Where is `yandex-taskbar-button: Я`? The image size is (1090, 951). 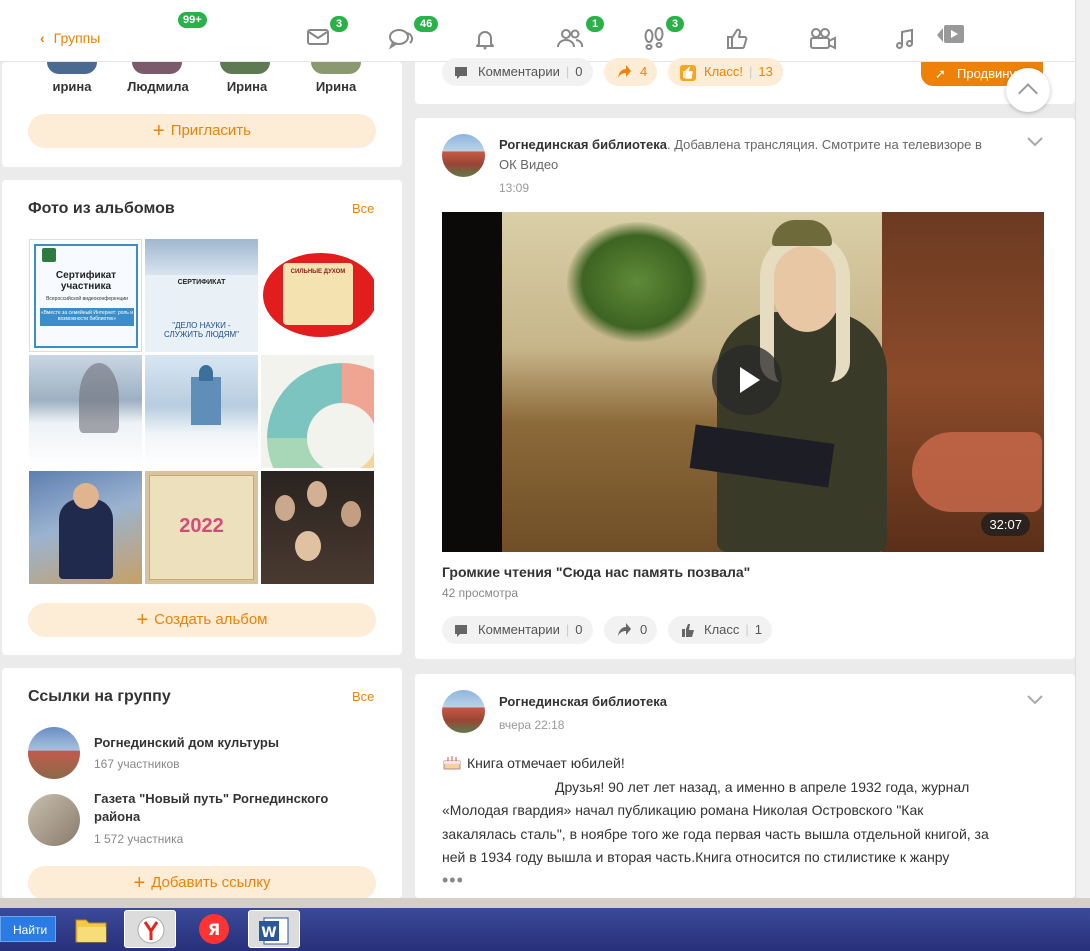 yandex-taskbar-button: Я is located at coordinates (214, 929).